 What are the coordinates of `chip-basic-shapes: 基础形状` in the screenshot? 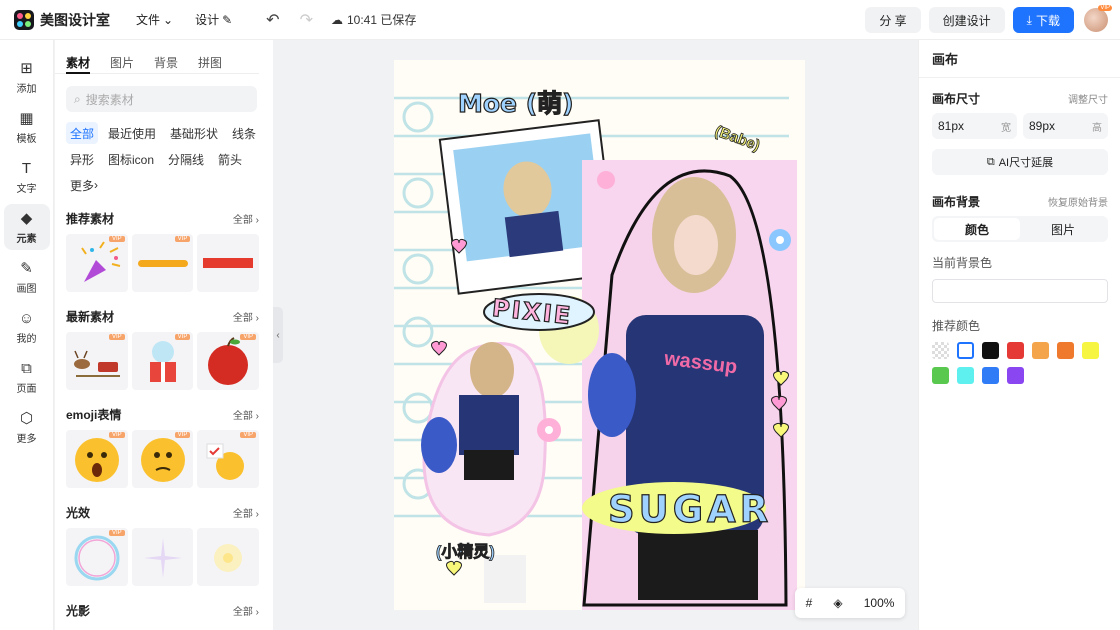 It's located at (194, 133).